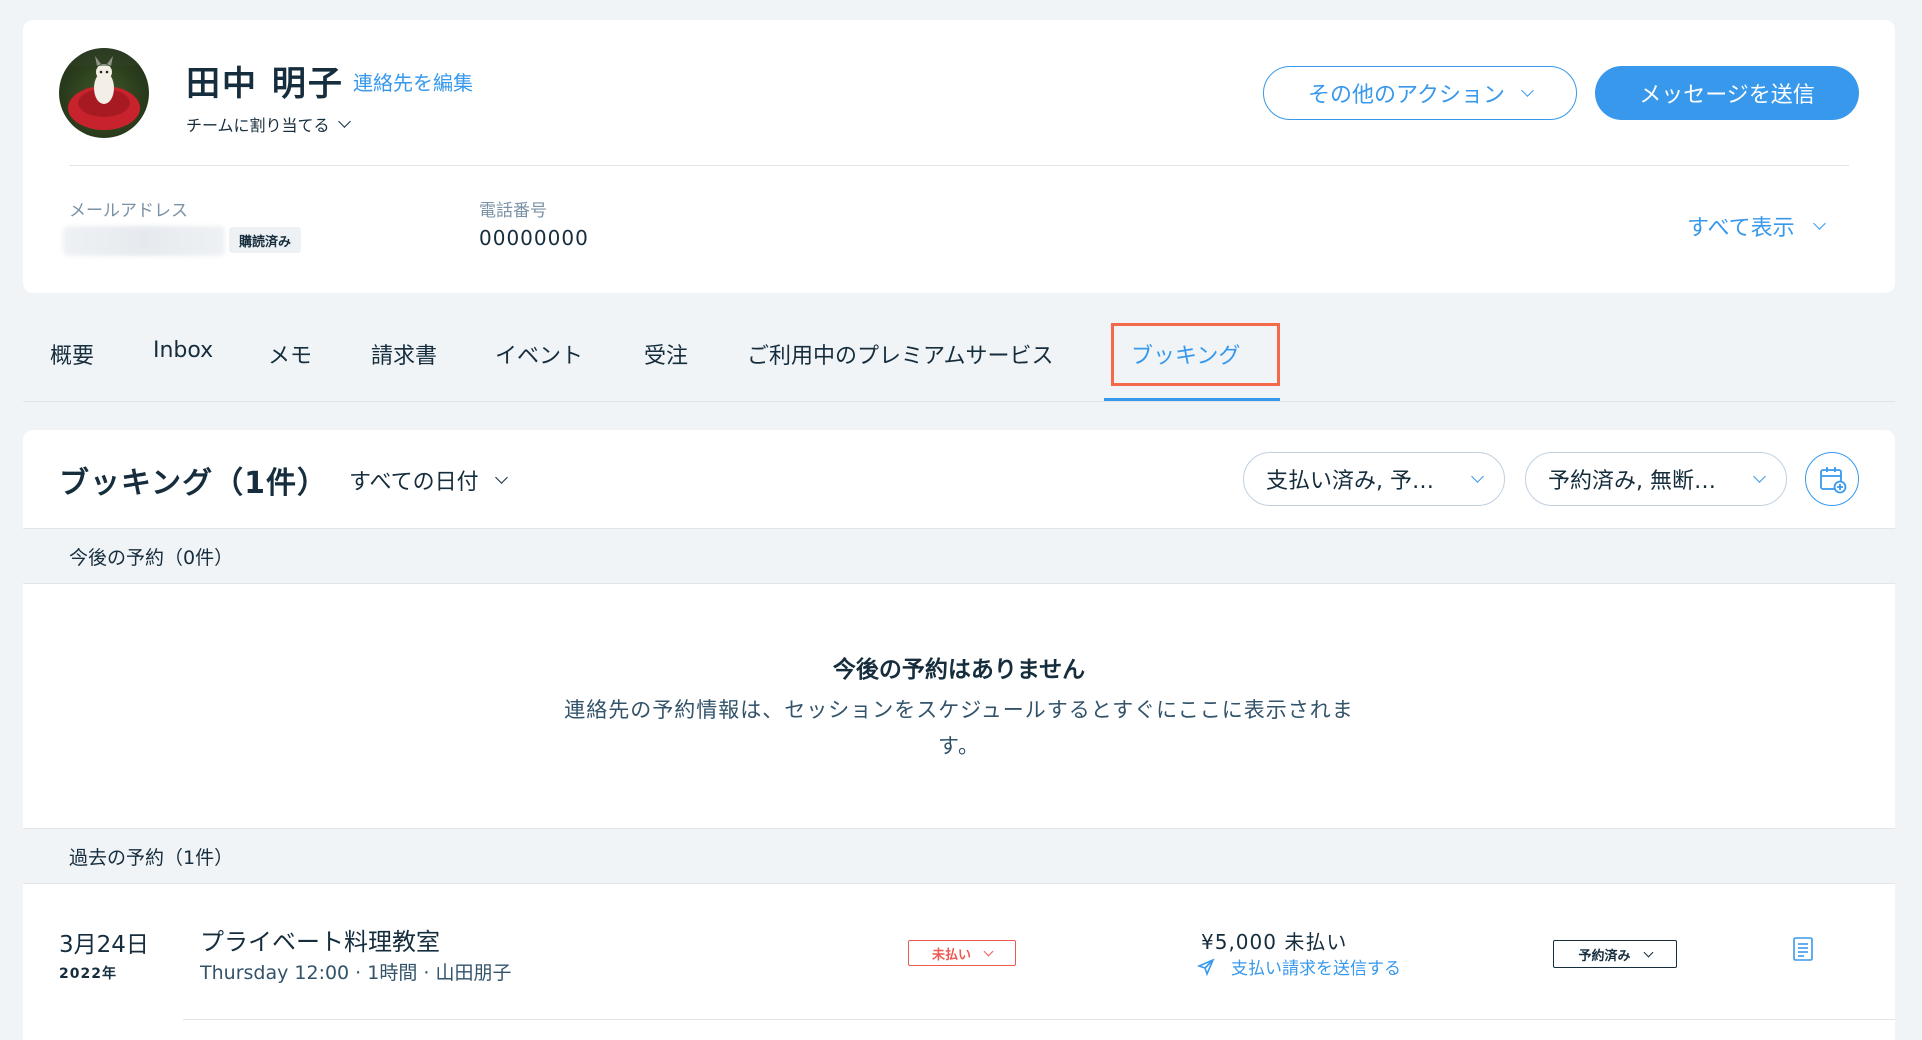 The image size is (1922, 1040). I want to click on show-all-label: すべて表示, so click(1741, 228).